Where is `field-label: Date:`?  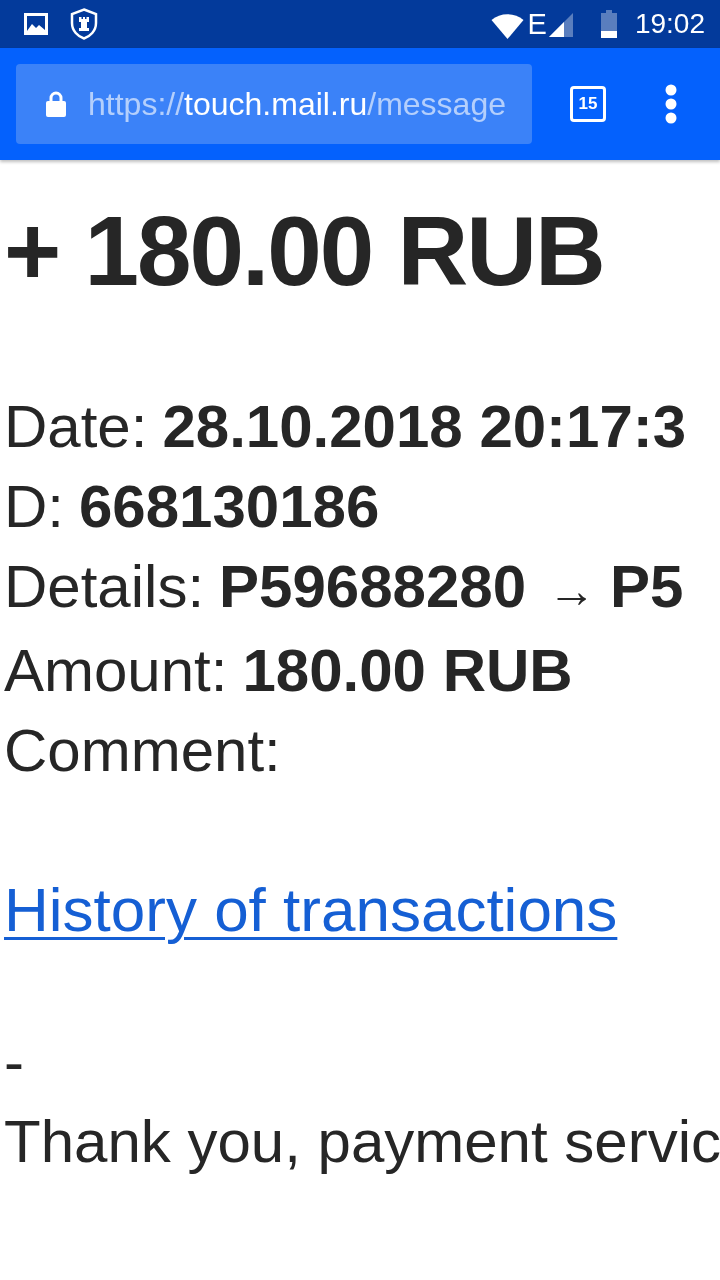 field-label: Date: is located at coordinates (76, 426).